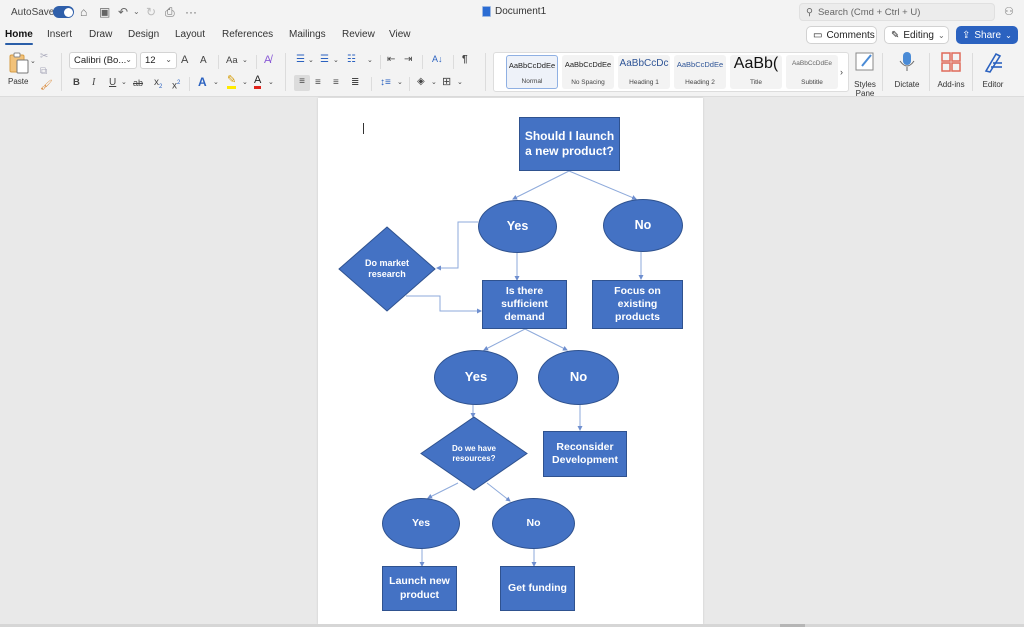 This screenshot has height=627, width=1024. What do you see at coordinates (351, 60) in the screenshot?
I see `multilevel-list-icon: ☷` at bounding box center [351, 60].